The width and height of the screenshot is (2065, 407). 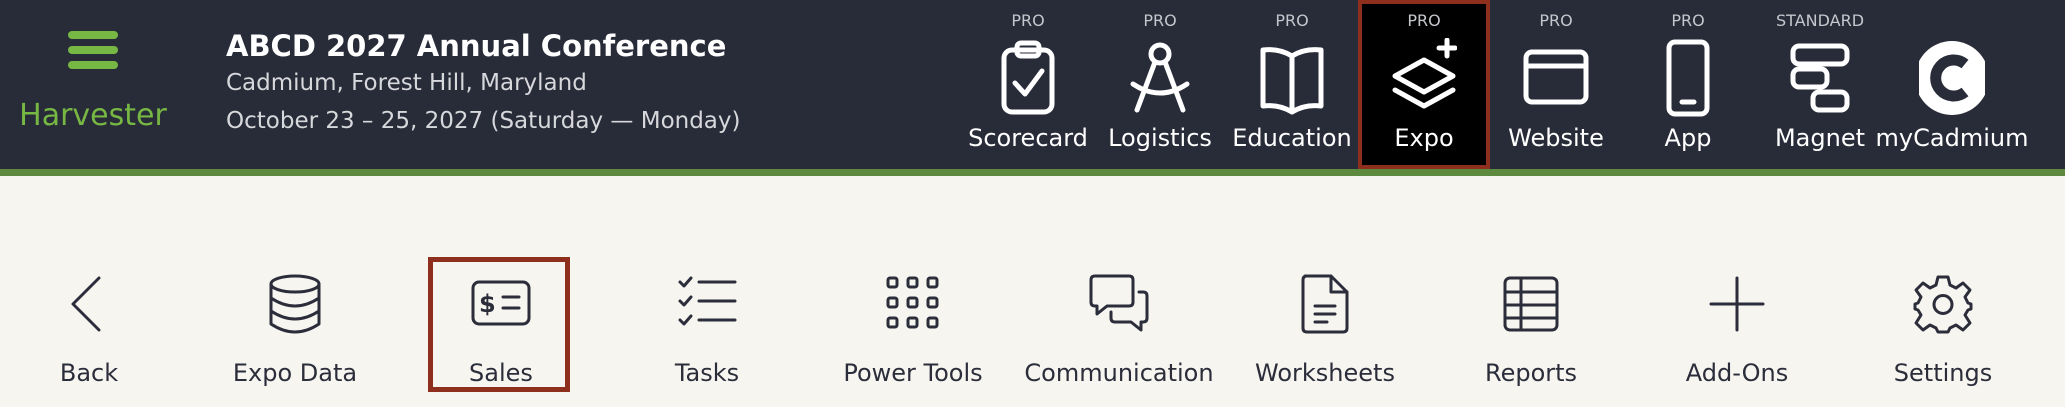 What do you see at coordinates (1820, 78) in the screenshot?
I see `flow-blocks-icon` at bounding box center [1820, 78].